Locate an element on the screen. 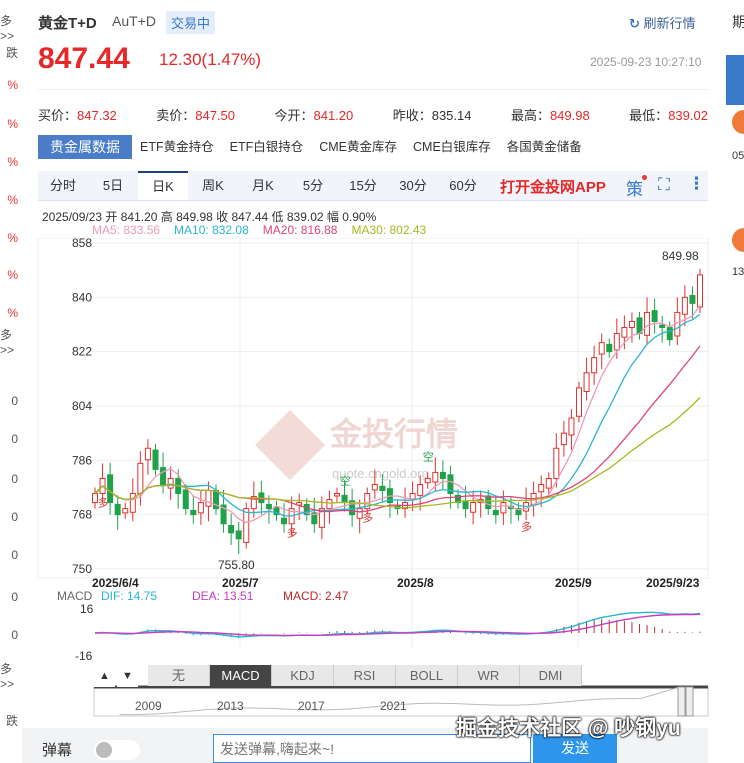  period-tab: 15分 is located at coordinates (363, 185).